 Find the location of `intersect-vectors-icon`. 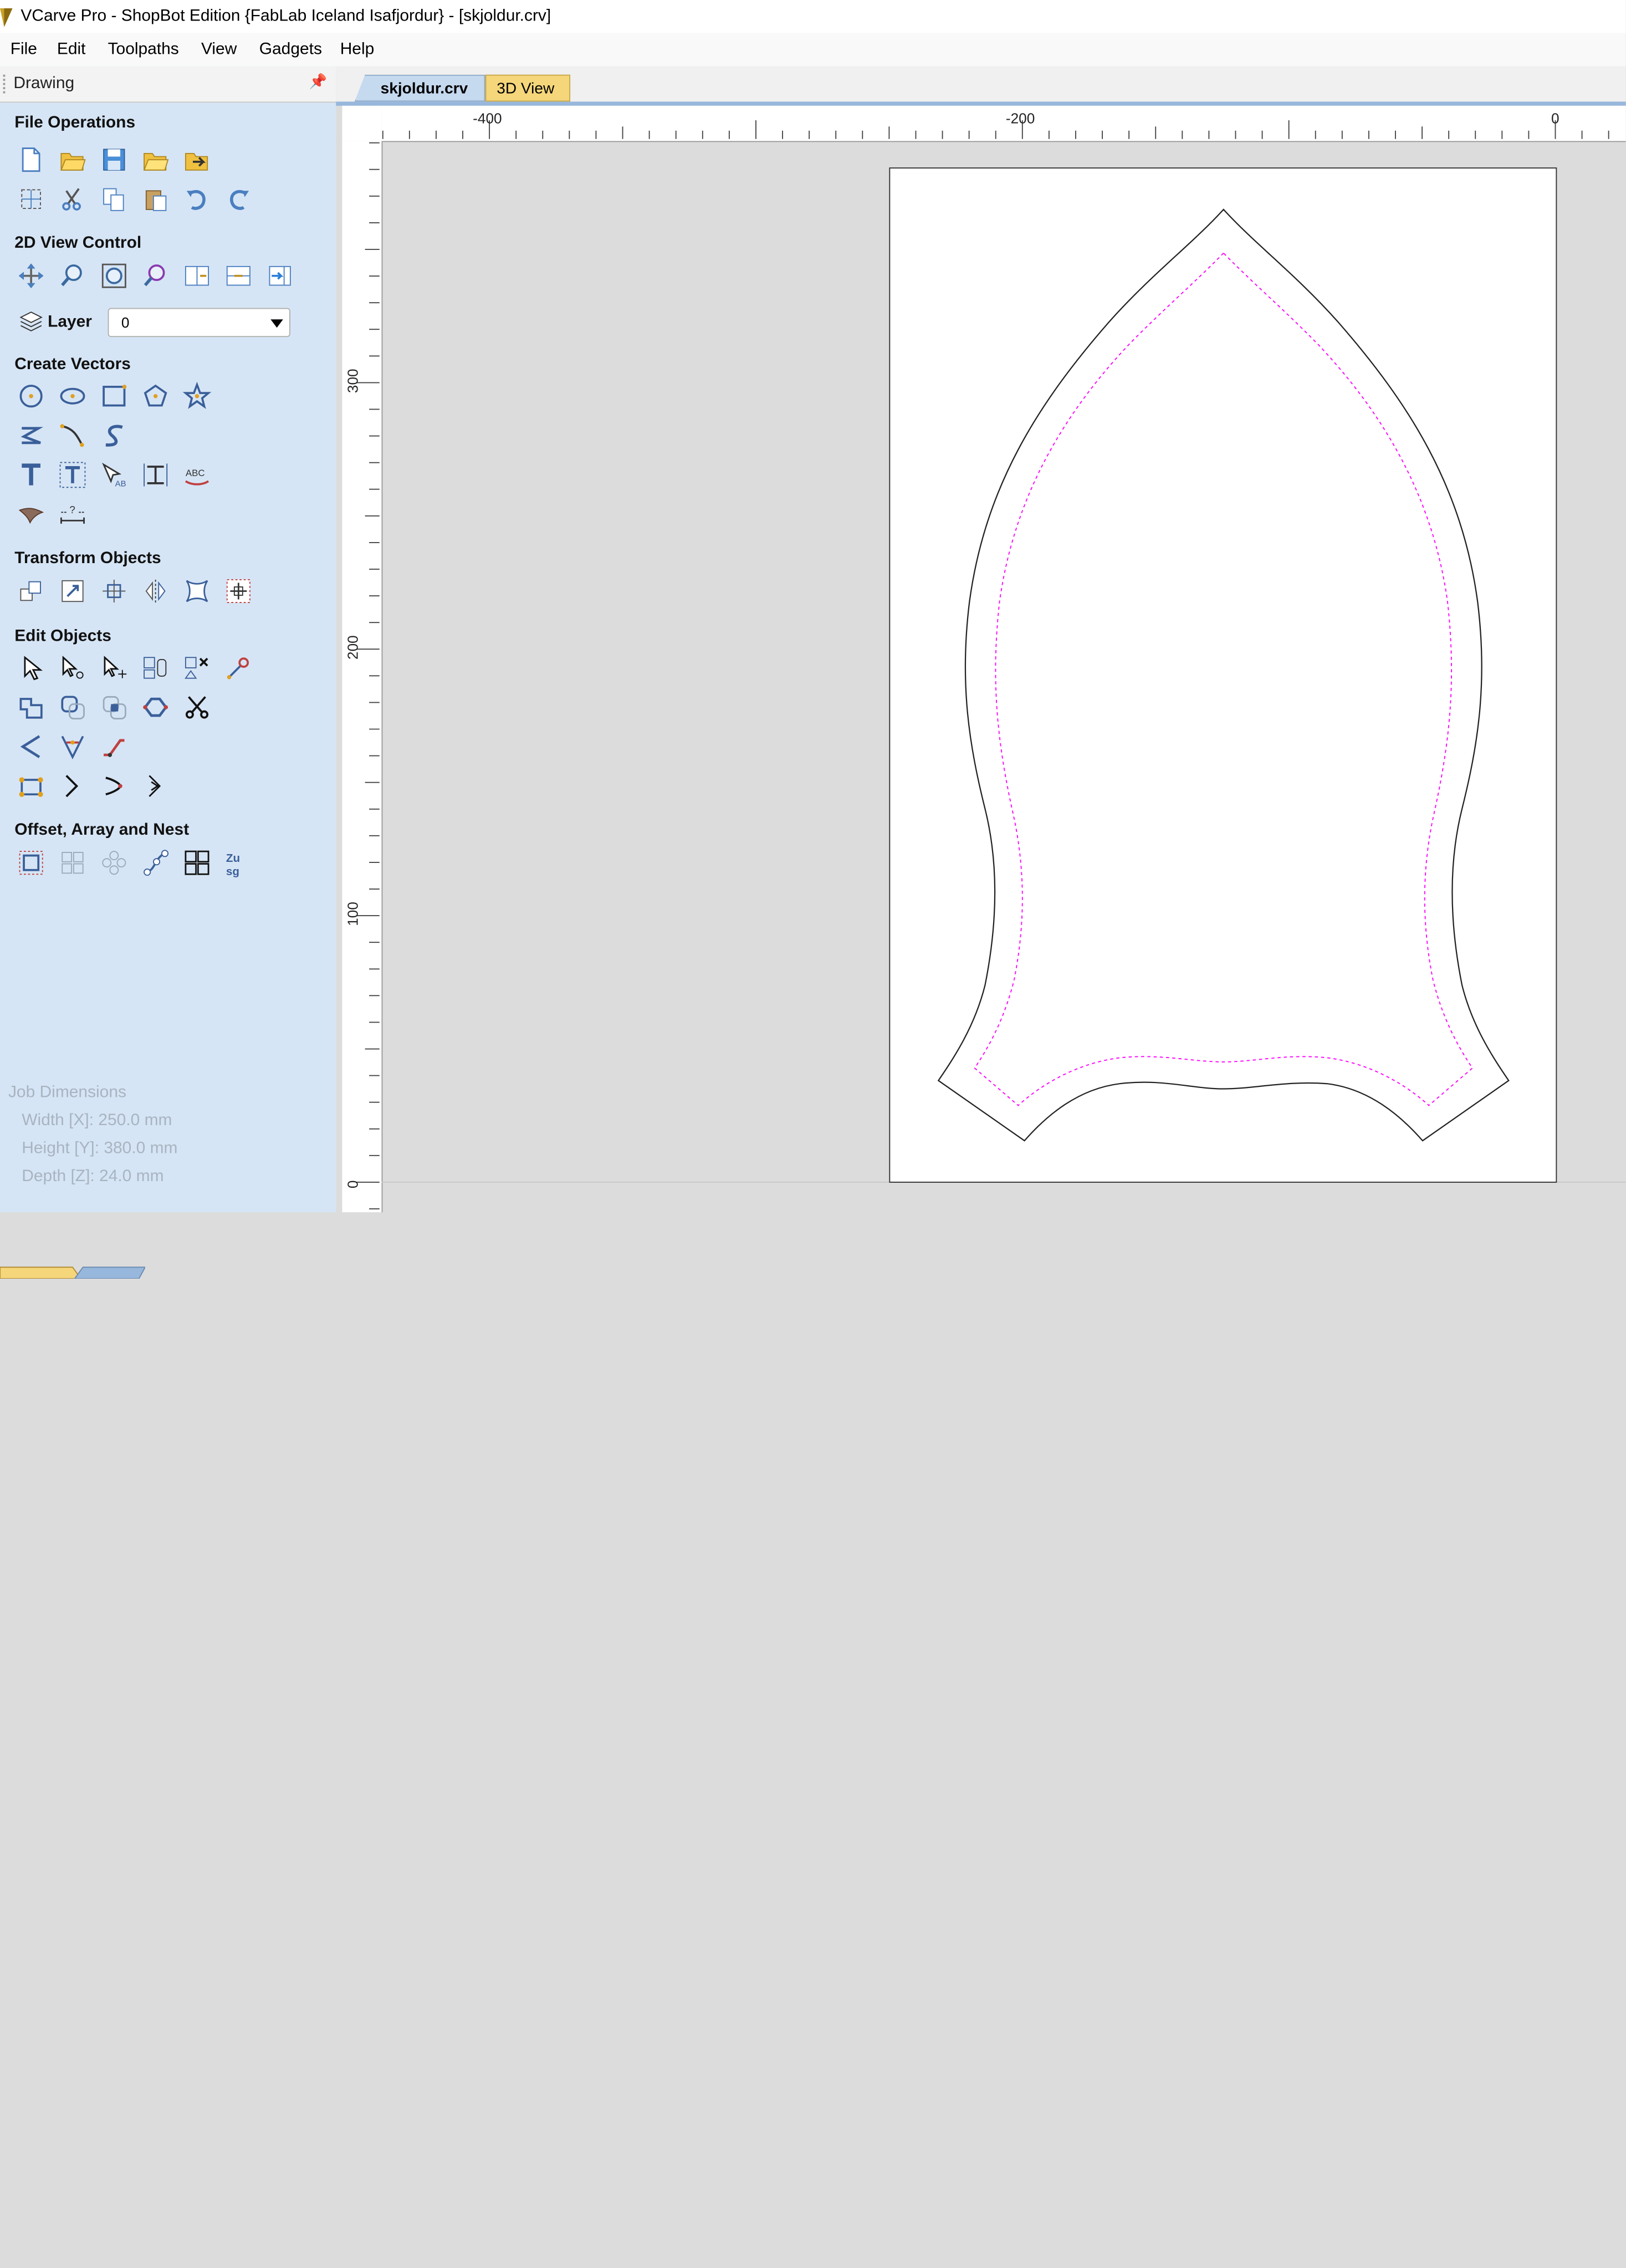

intersect-vectors-icon is located at coordinates (114, 707).